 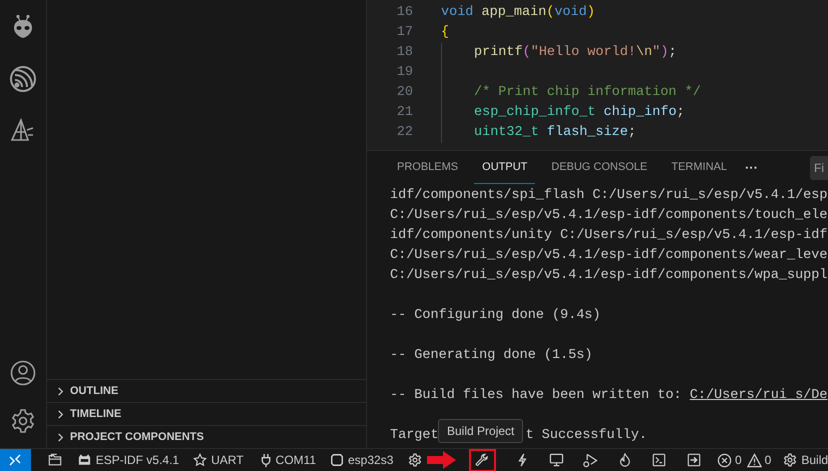 What do you see at coordinates (404, 133) in the screenshot?
I see `line-number: 22` at bounding box center [404, 133].